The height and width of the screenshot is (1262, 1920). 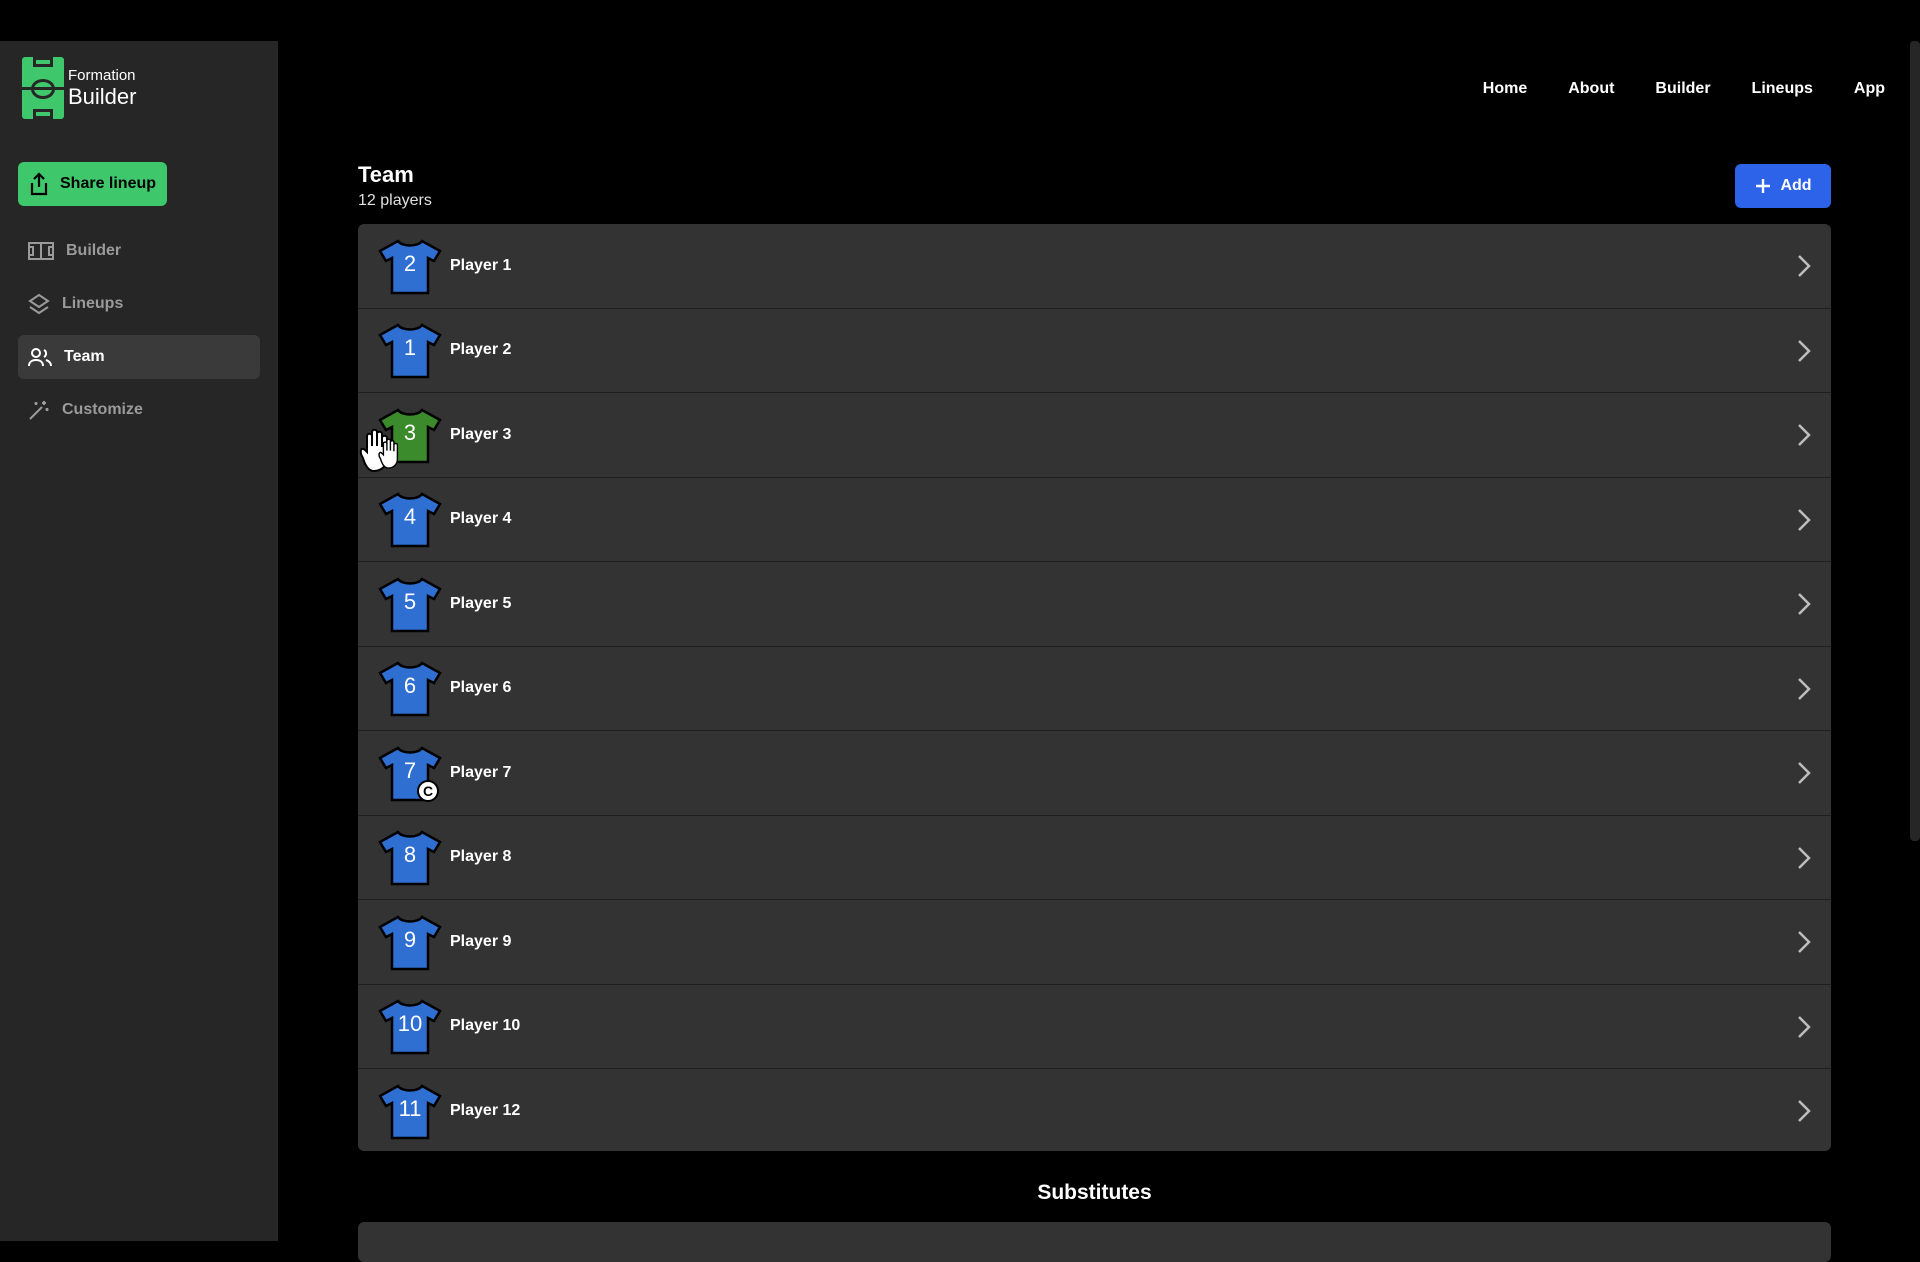 I want to click on sidebar-item-team: Team, so click(x=139, y=357).